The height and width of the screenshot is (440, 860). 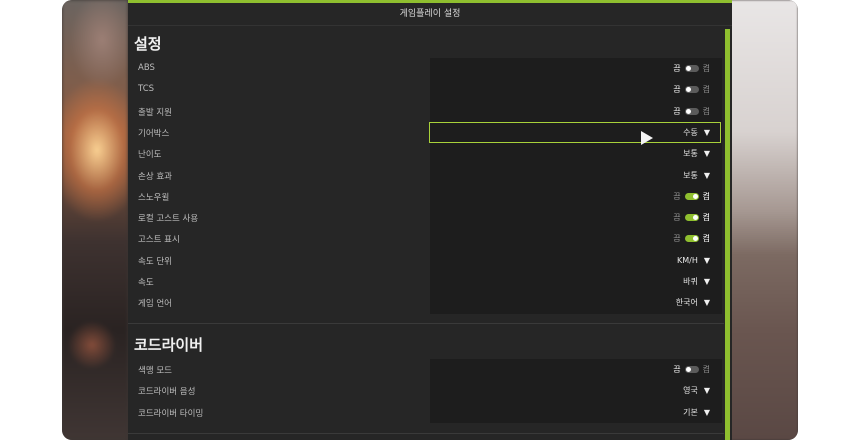 What do you see at coordinates (687, 260) in the screenshot?
I see `dropdown-value: KM/H` at bounding box center [687, 260].